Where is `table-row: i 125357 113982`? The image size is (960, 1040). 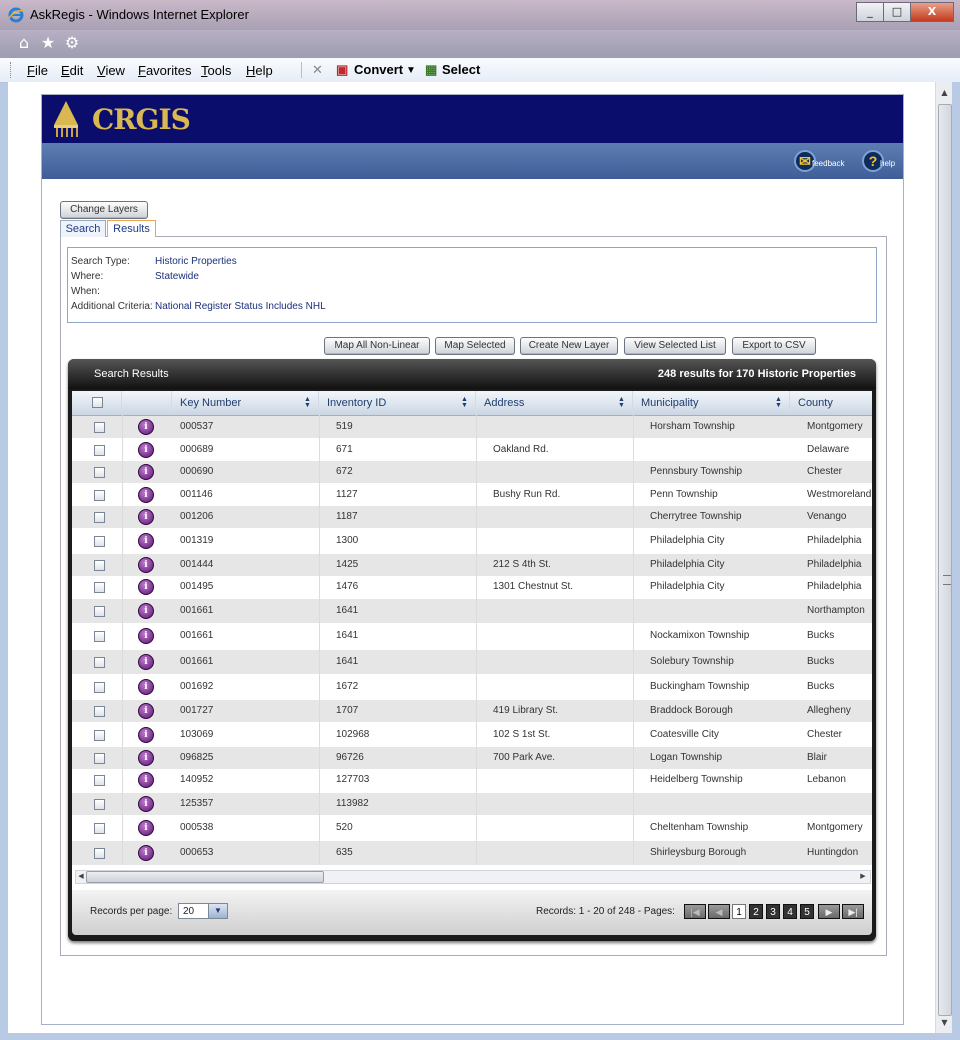 table-row: i 125357 113982 is located at coordinates (472, 804).